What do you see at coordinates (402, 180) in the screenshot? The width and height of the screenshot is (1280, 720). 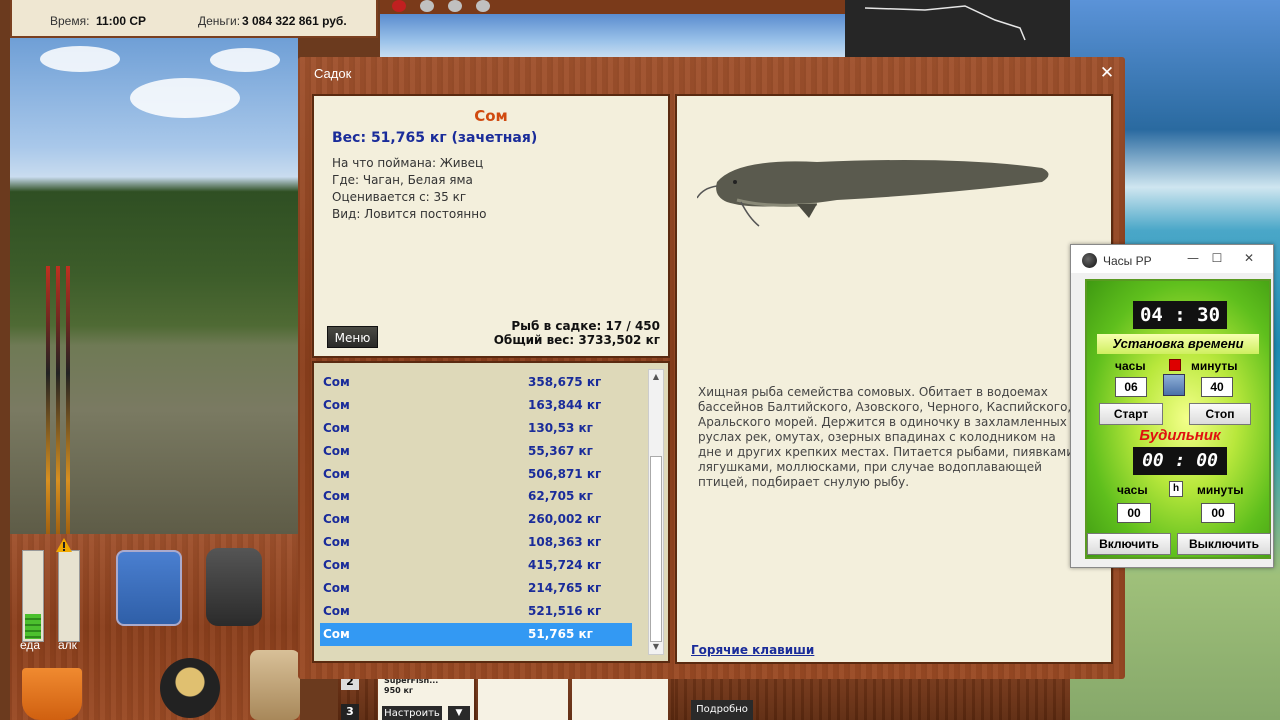 I see `location-info: Где: Чаган, Белая яма` at bounding box center [402, 180].